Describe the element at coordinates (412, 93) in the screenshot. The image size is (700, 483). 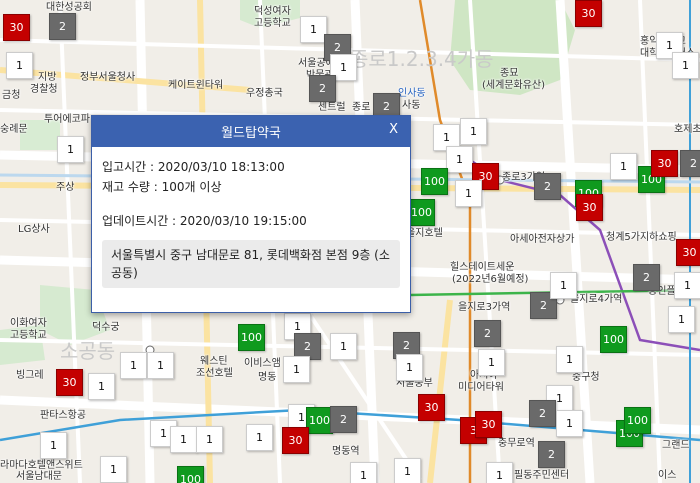
I see `map-label: 인사동` at that location.